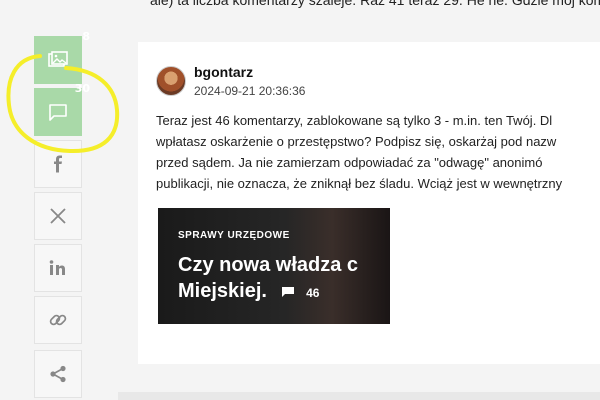  What do you see at coordinates (359, 396) in the screenshot?
I see `next-card-edge` at bounding box center [359, 396].